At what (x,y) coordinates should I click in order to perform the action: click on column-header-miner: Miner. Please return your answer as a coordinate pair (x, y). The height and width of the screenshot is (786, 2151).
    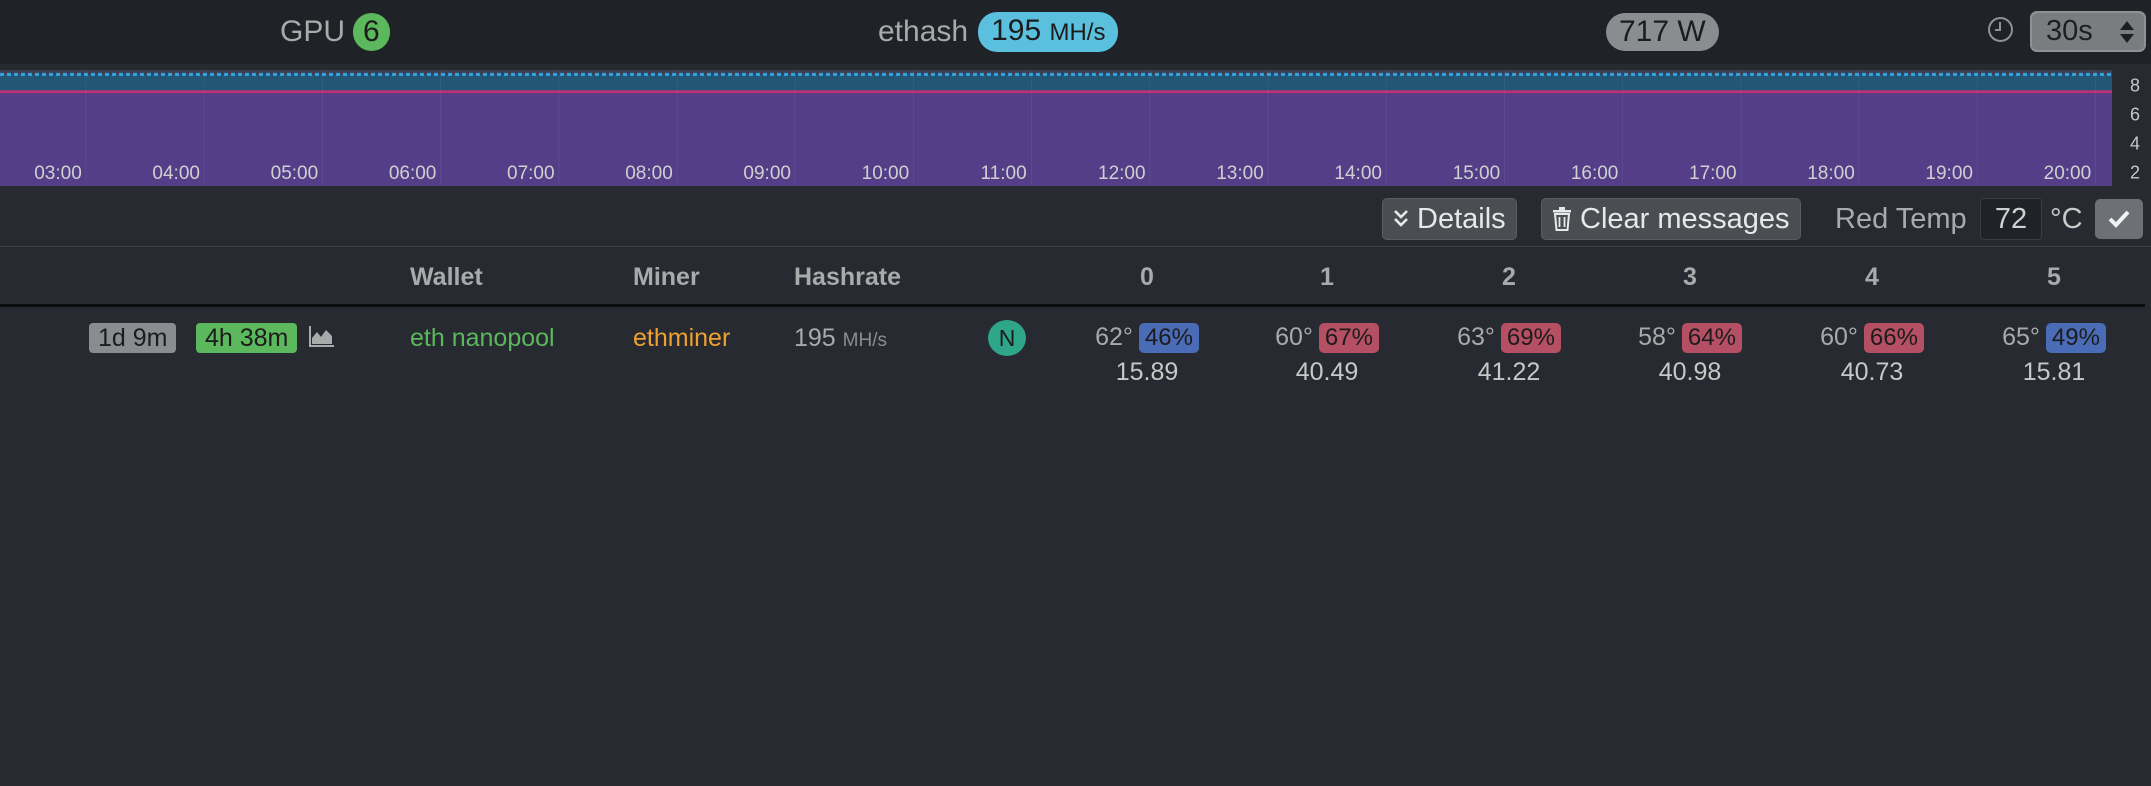
    Looking at the image, I should click on (666, 277).